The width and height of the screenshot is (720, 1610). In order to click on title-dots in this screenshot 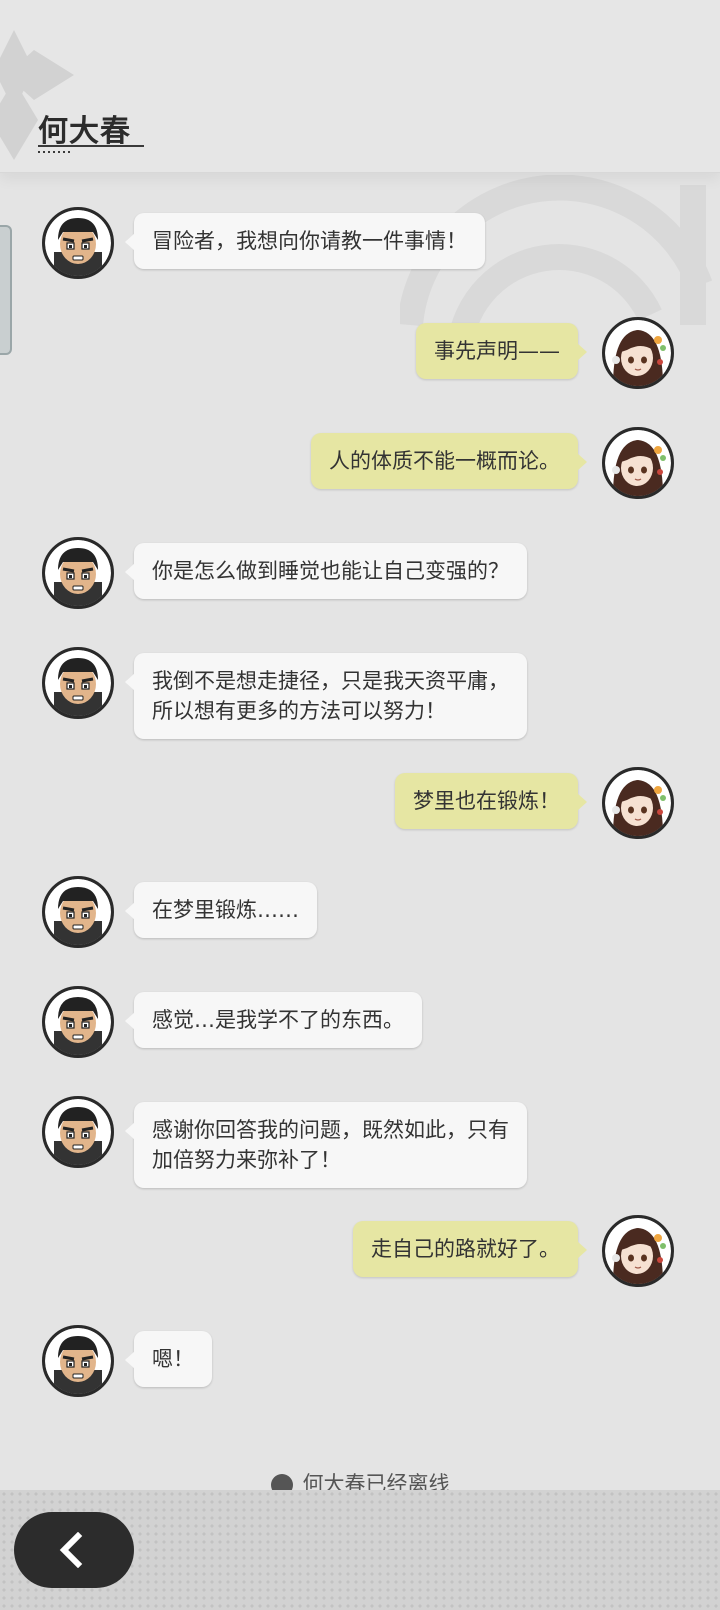, I will do `click(54, 152)`.